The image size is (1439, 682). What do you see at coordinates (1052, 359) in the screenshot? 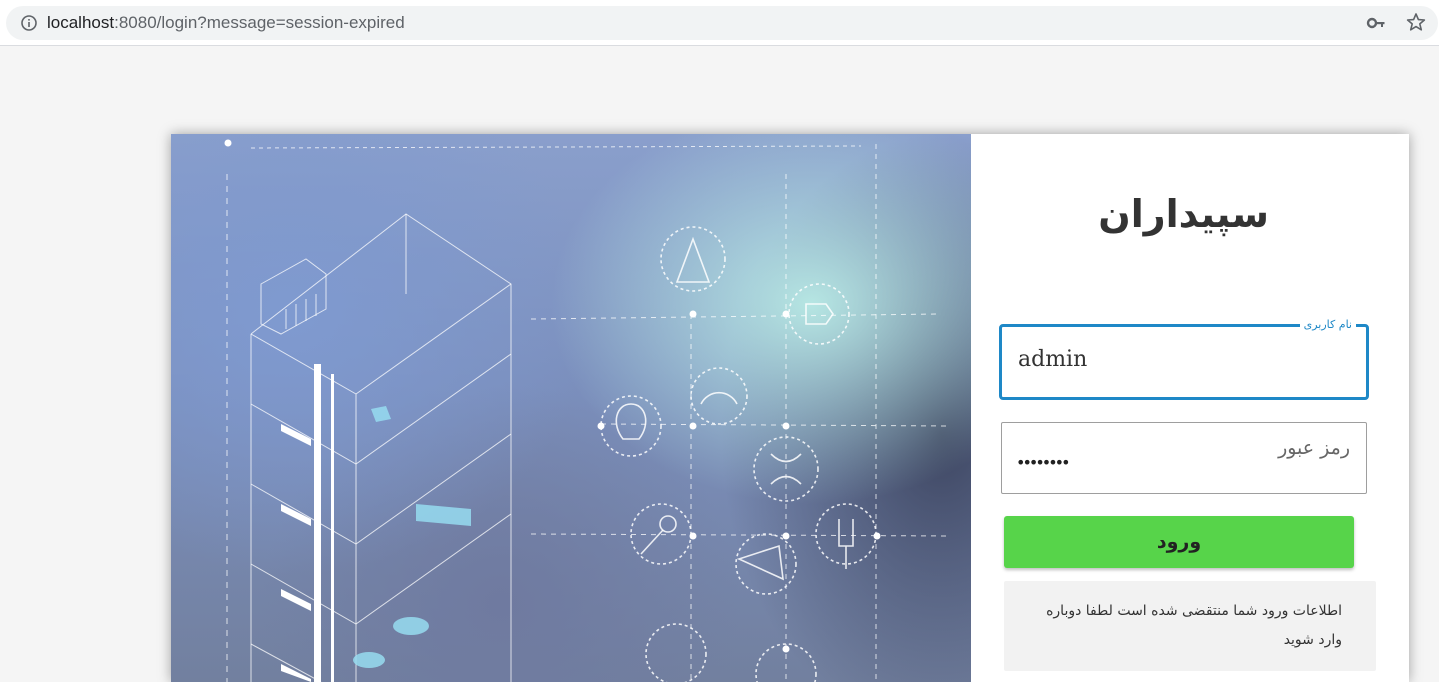
I see `username-input: admin` at bounding box center [1052, 359].